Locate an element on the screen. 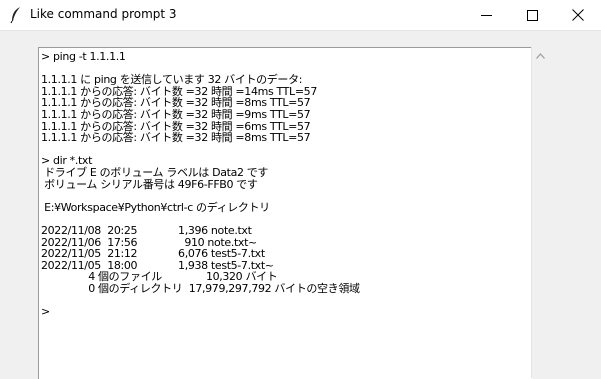  console-line: > is located at coordinates (45, 312).